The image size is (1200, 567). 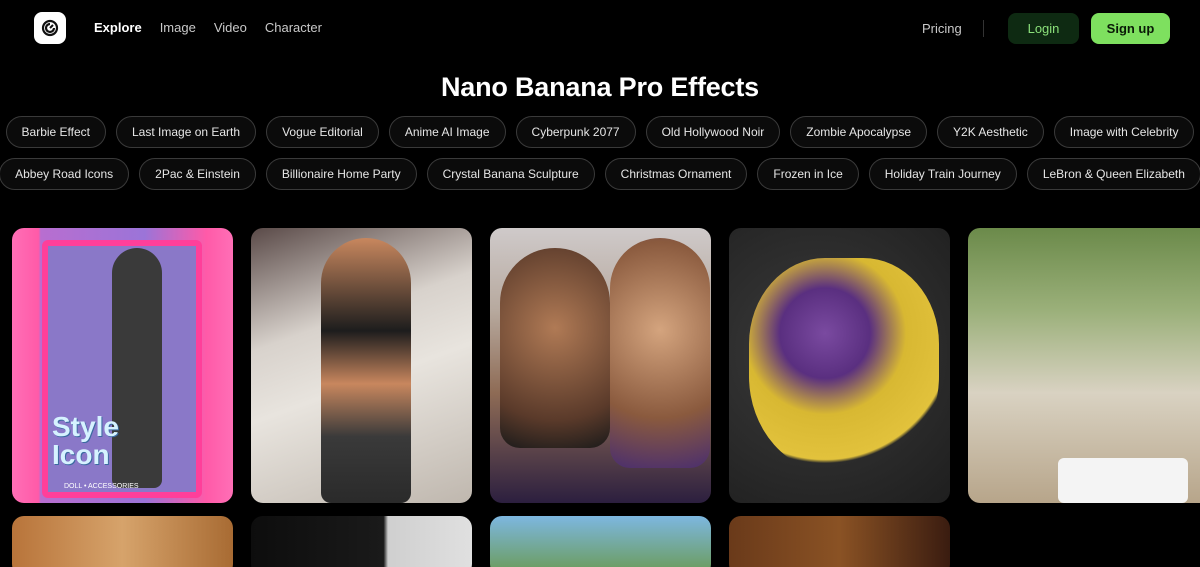 What do you see at coordinates (1084, 365) in the screenshot?
I see `gallery-card-tea-party` at bounding box center [1084, 365].